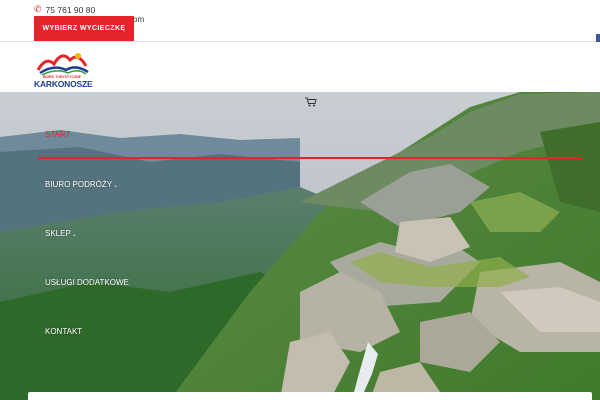 The height and width of the screenshot is (400, 600). What do you see at coordinates (58, 233) in the screenshot?
I see `nav-item-shop-label: SKLEP` at bounding box center [58, 233].